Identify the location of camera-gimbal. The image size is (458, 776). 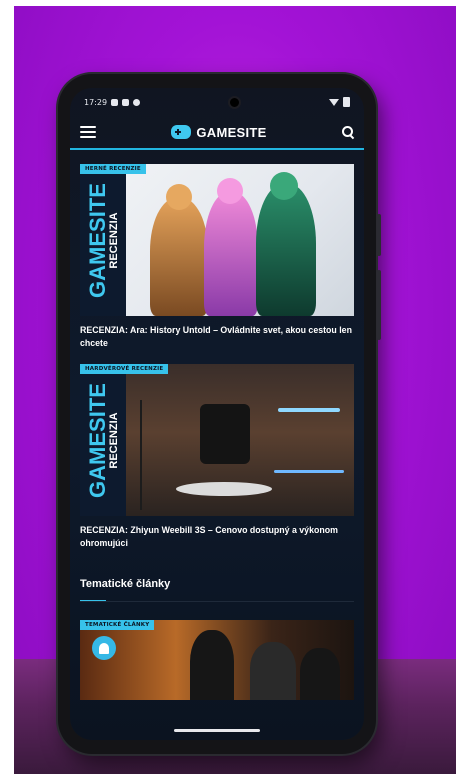
(225, 434).